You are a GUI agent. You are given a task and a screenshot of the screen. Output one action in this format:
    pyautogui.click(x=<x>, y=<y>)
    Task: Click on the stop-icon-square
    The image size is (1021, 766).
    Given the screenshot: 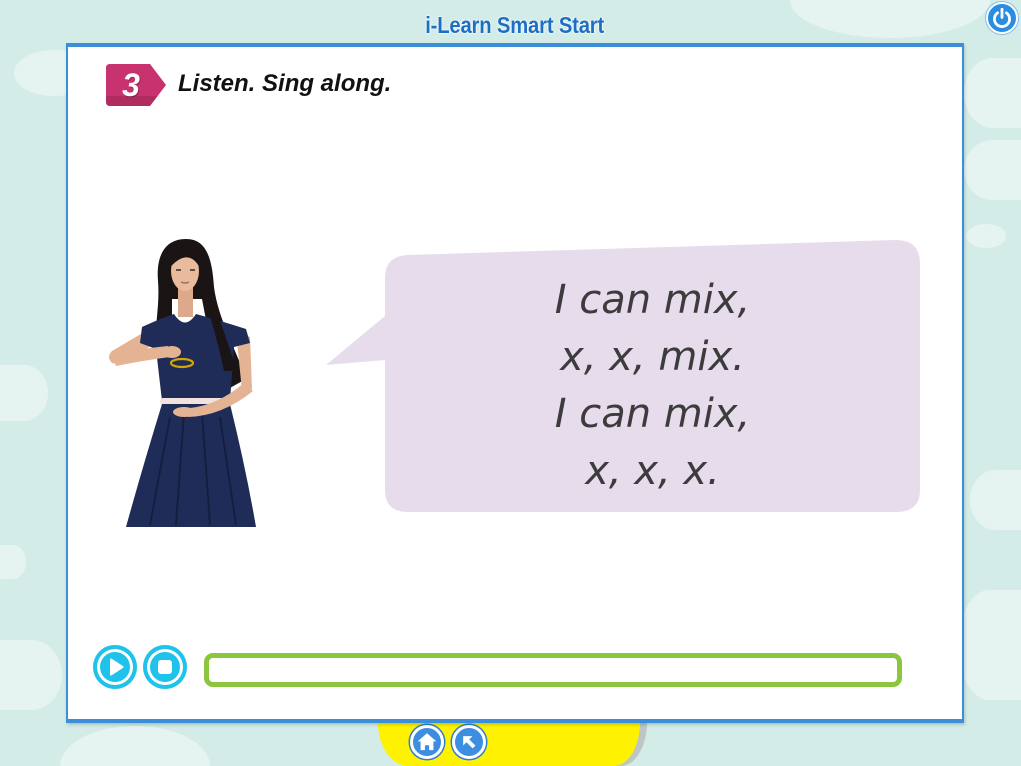 What is the action you would take?
    pyautogui.click(x=165, y=667)
    